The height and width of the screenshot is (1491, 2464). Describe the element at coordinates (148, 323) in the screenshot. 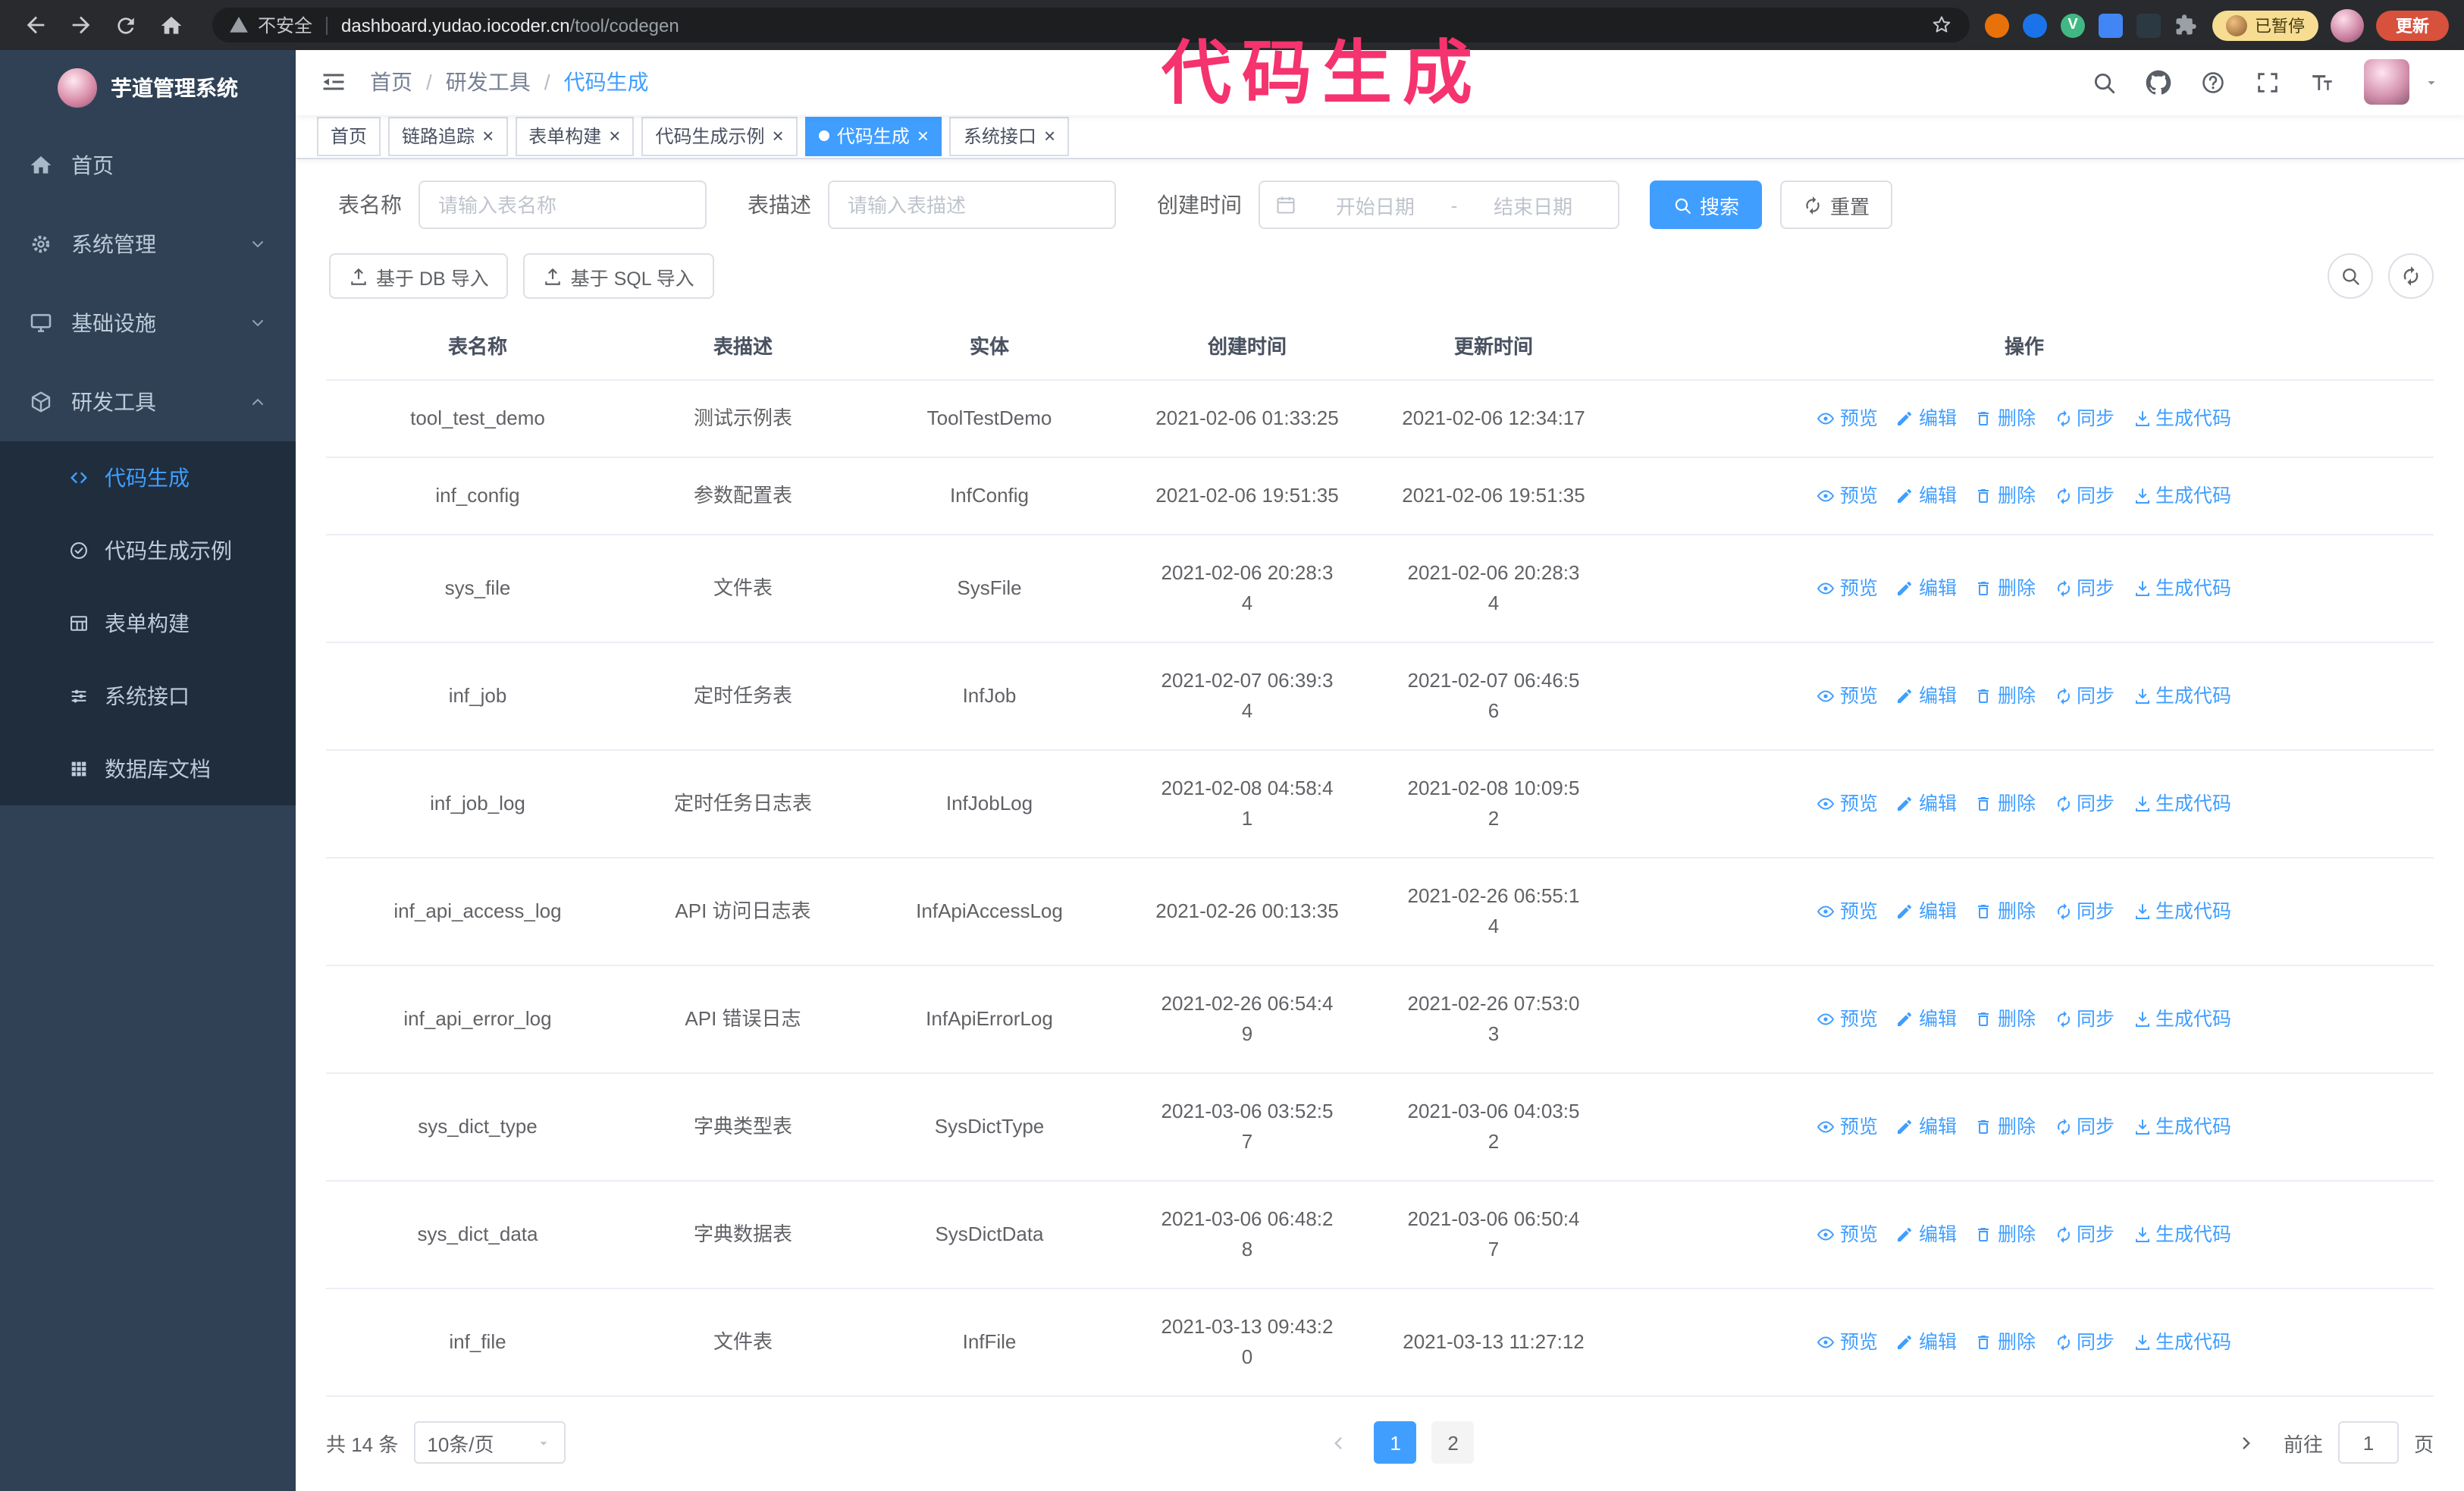

I see `sidebar-item-infrastructure: 基础设施` at that location.